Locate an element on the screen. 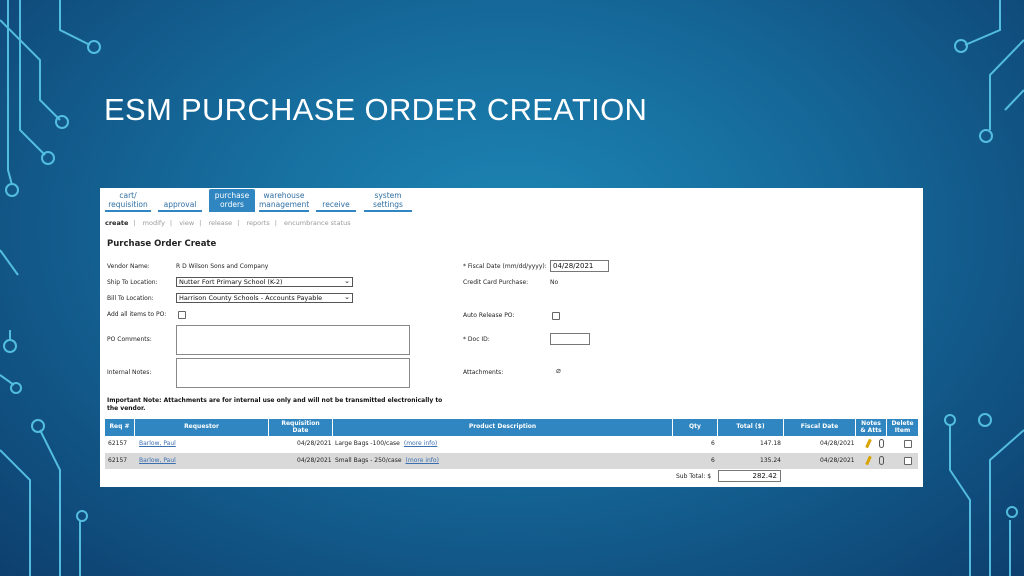 Image resolution: width=1024 pixels, height=576 pixels. col-notes-l2: & Atts is located at coordinates (871, 430).